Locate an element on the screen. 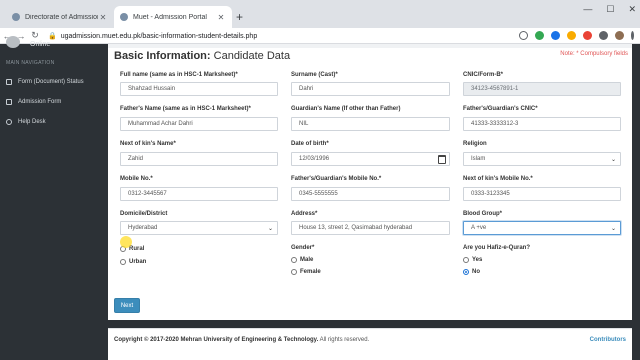  guardian-name-input: NIL is located at coordinates (370, 124).